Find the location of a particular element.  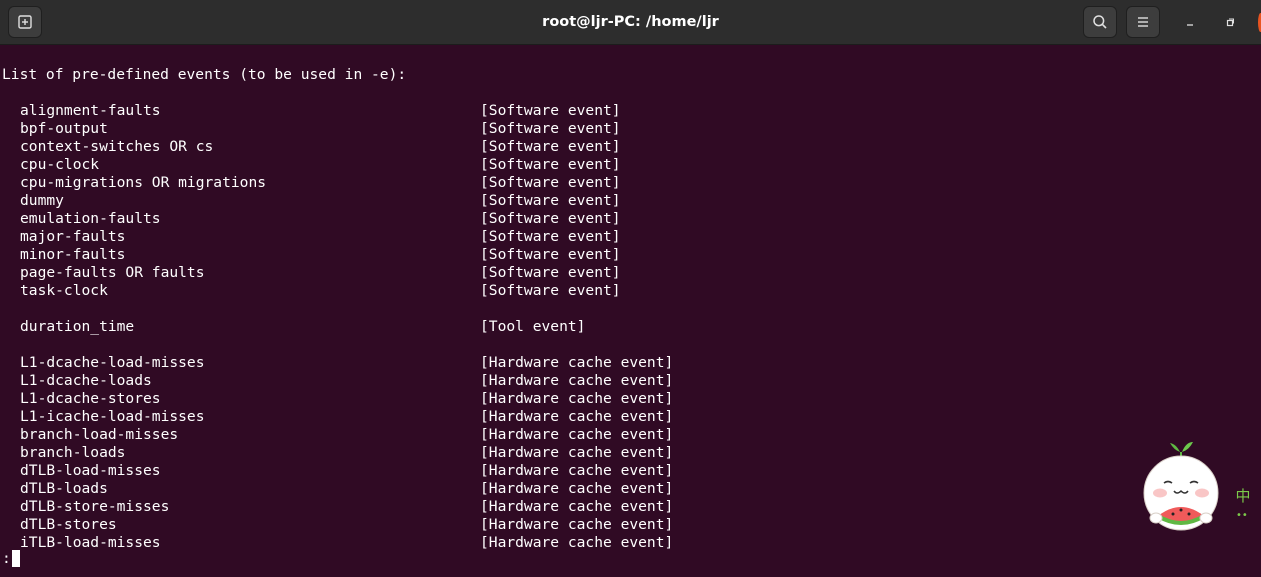

event-name: duration_time is located at coordinates (77, 326).